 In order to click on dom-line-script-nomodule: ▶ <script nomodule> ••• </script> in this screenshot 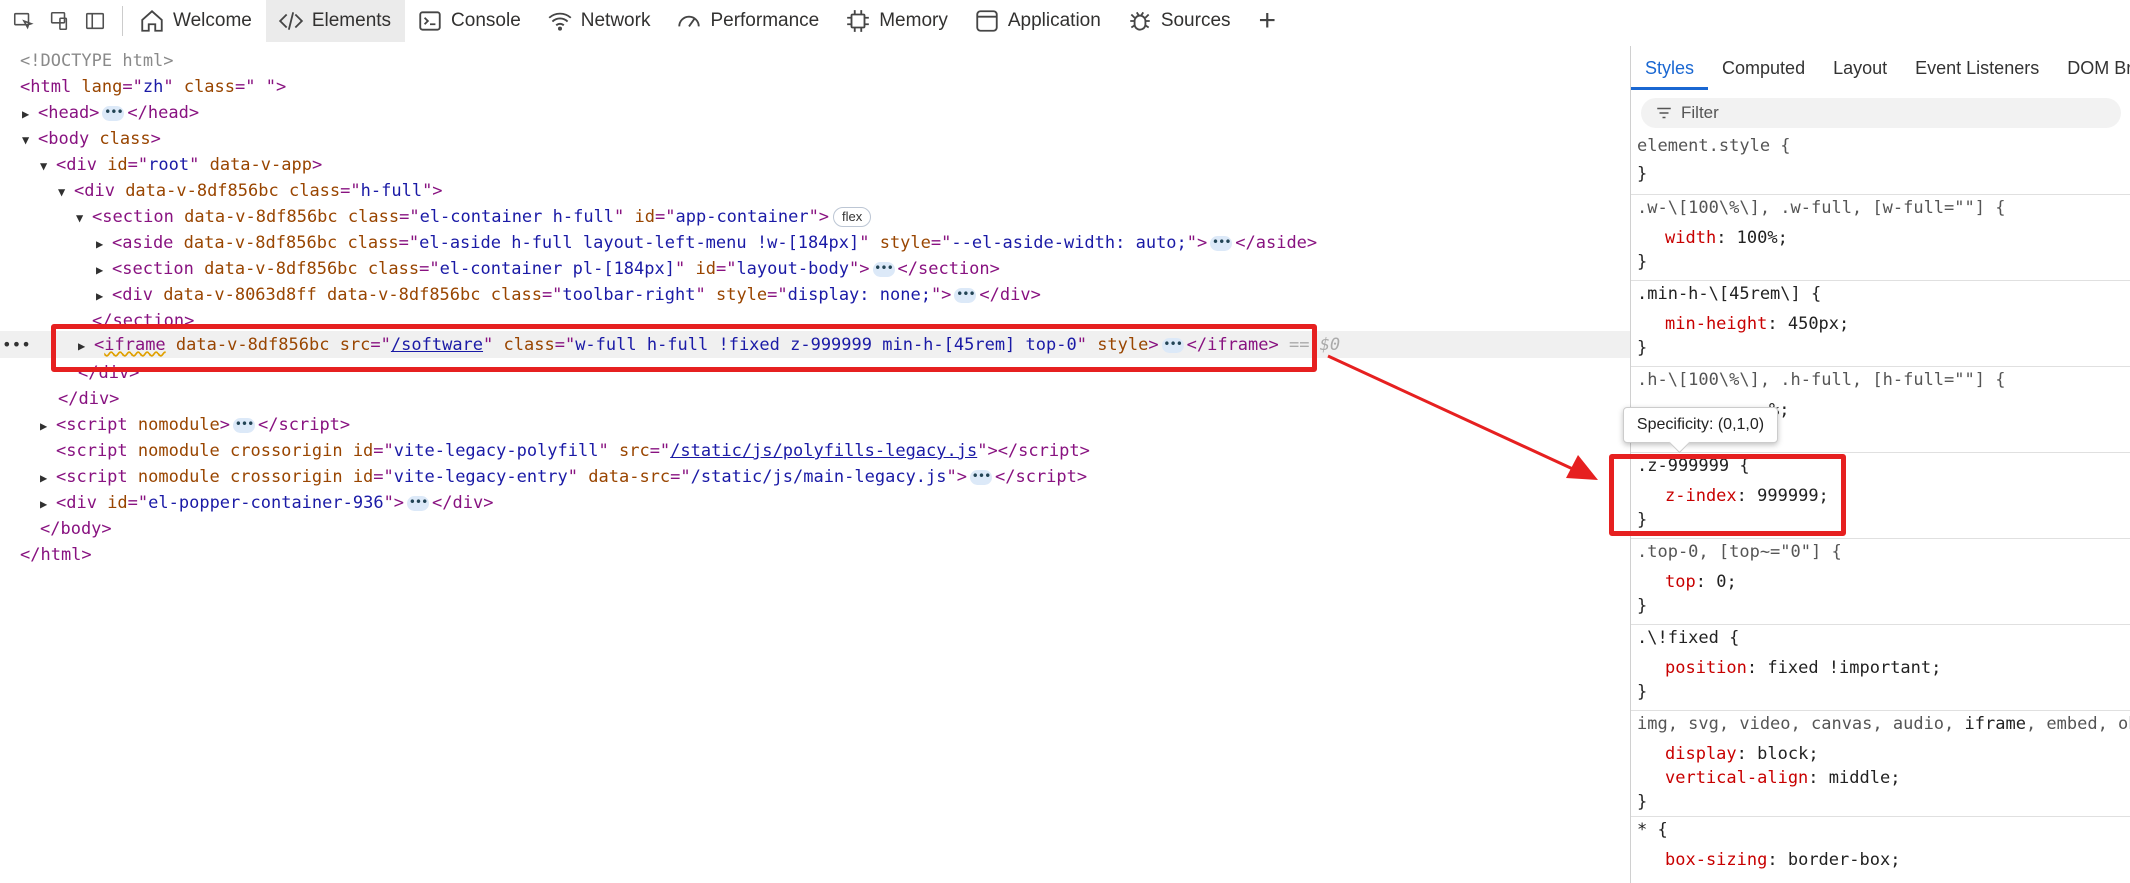, I will do `click(195, 425)`.